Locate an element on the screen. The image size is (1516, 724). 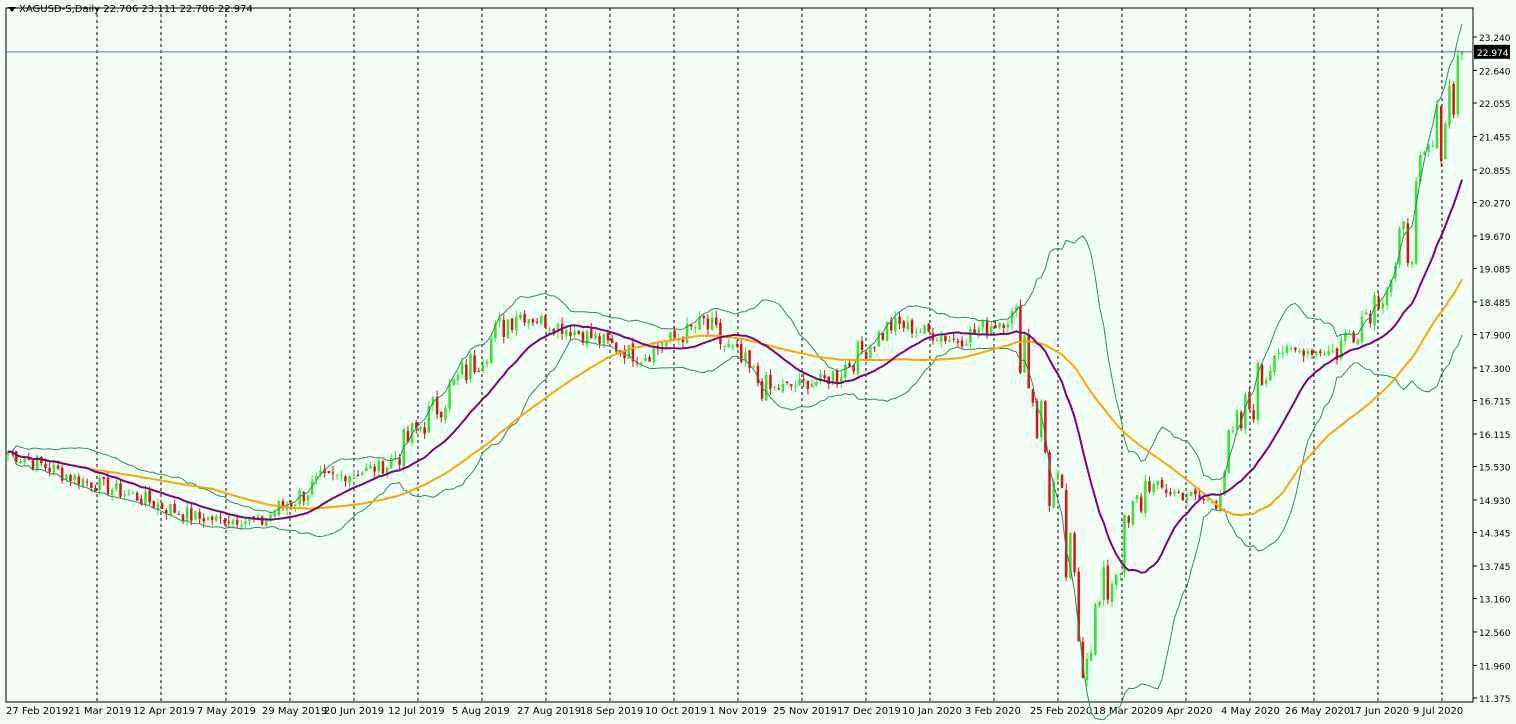
price-axis-label: 19.670 is located at coordinates (1495, 238).